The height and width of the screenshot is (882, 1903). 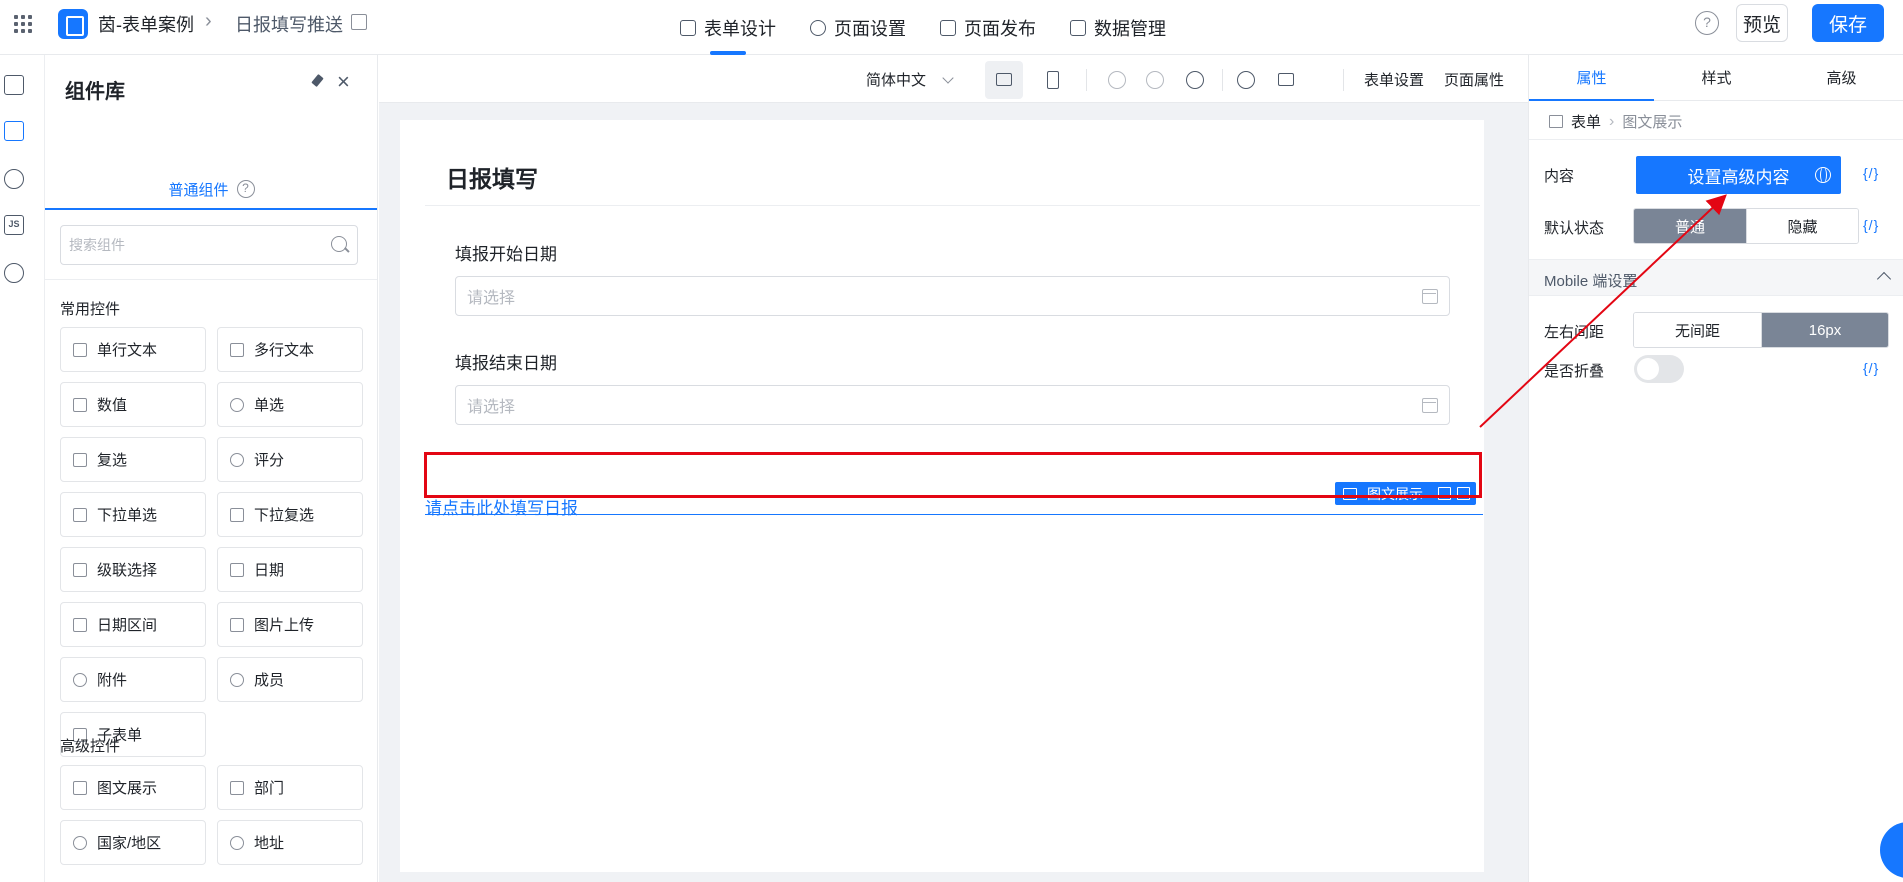 I want to click on margin-none-option: 无间距, so click(x=1697, y=330).